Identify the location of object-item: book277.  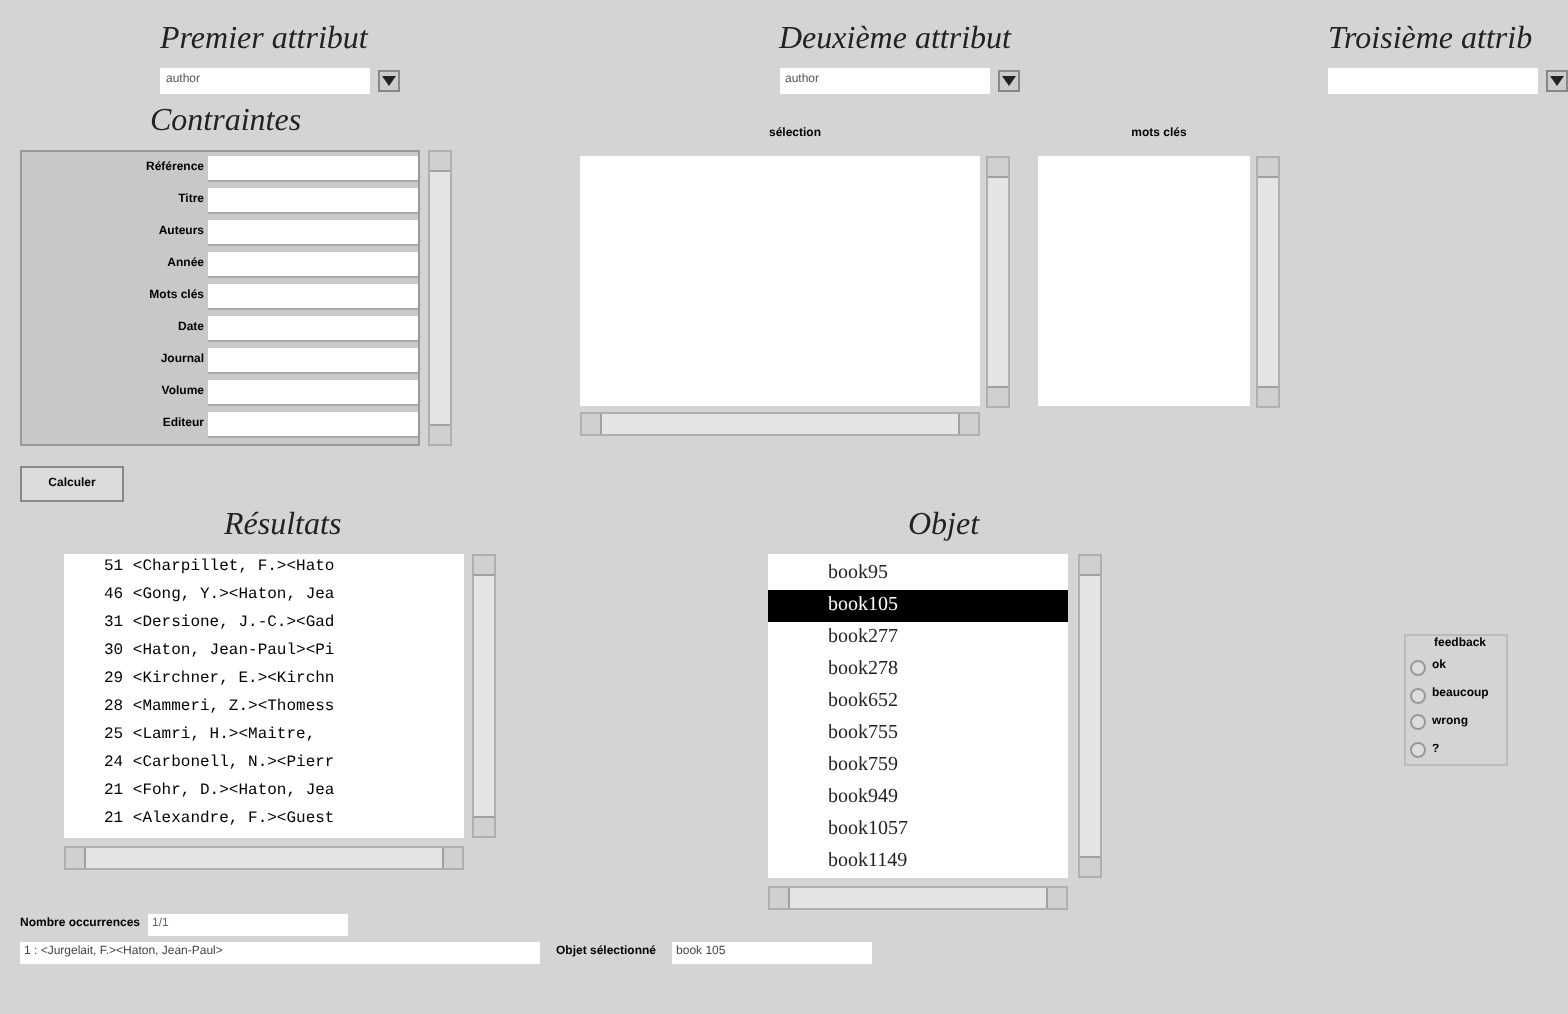
(918, 638).